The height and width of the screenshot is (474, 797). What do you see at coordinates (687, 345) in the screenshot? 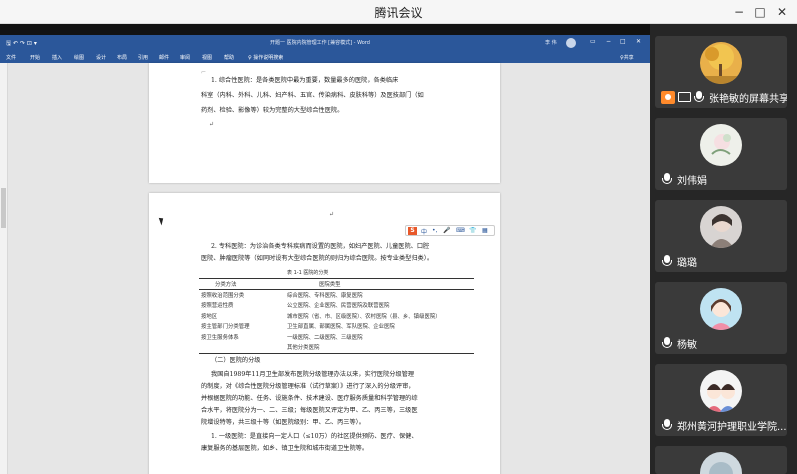
I see `participant-name: 杨敏` at bounding box center [687, 345].